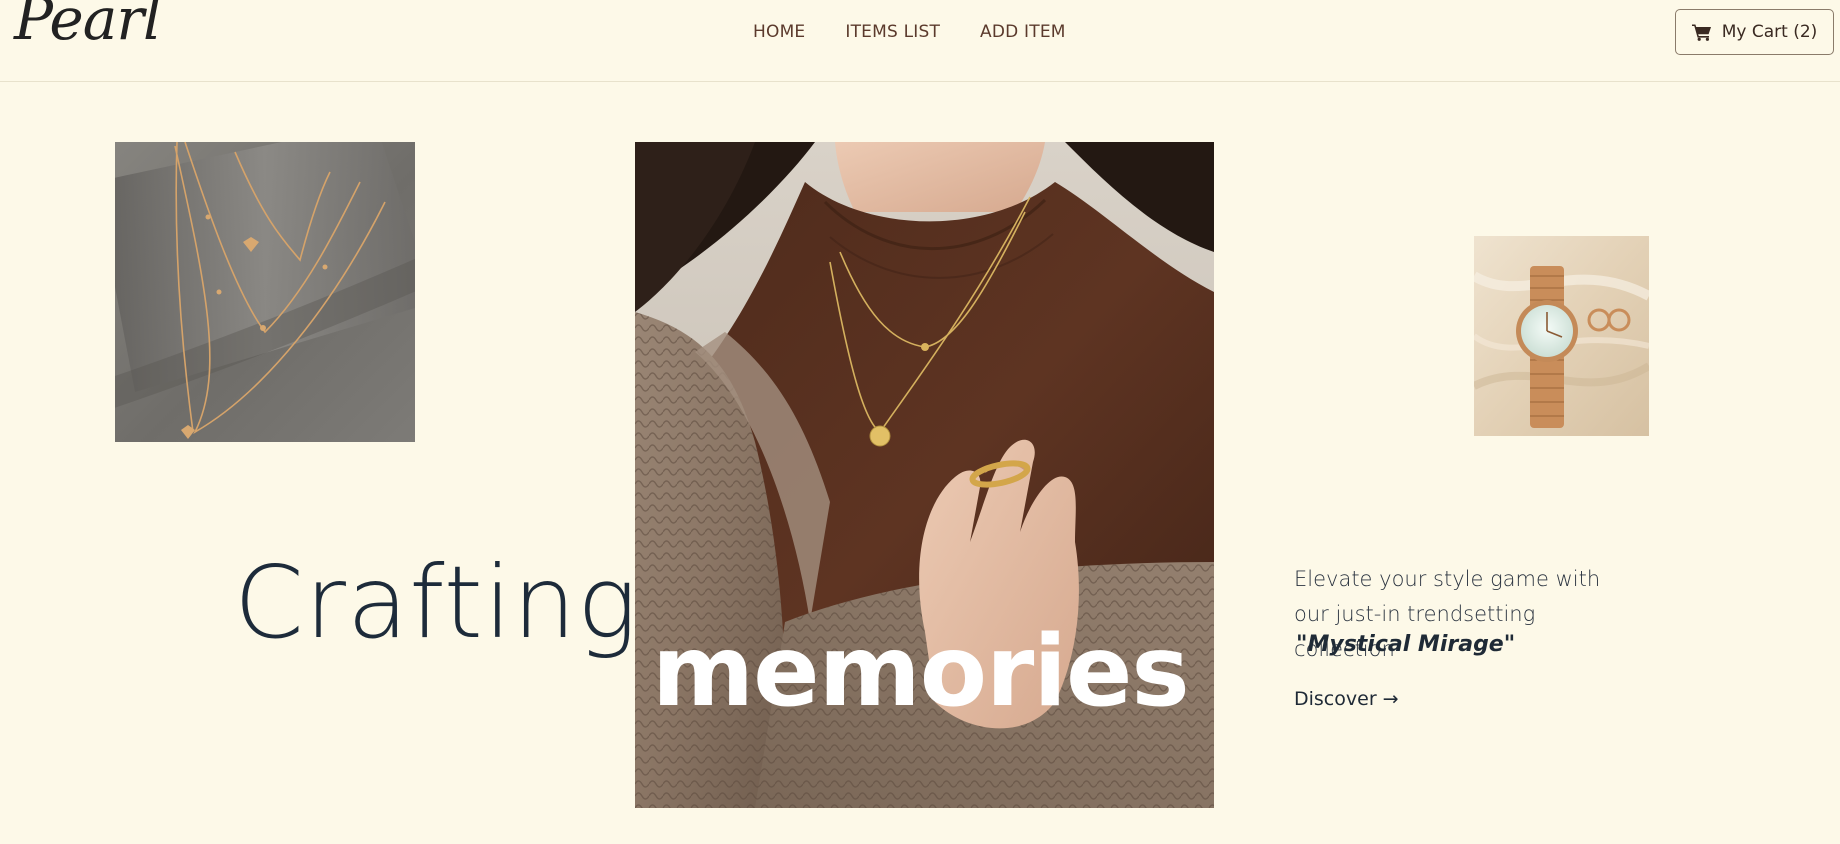 The image size is (1840, 844). I want to click on shopping-cart-icon, so click(1701, 32).